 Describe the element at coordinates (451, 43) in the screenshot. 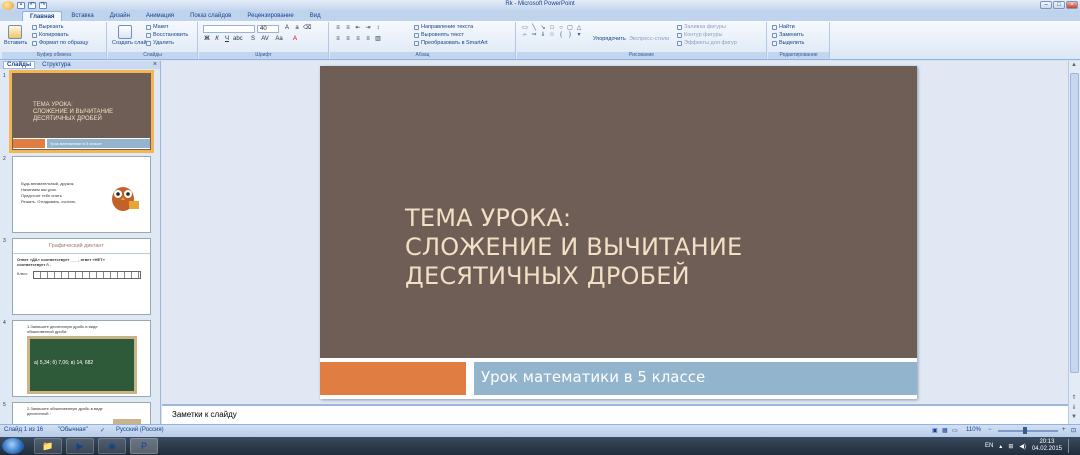

I see `smartart-button: Преобразовать в SmartArt` at that location.